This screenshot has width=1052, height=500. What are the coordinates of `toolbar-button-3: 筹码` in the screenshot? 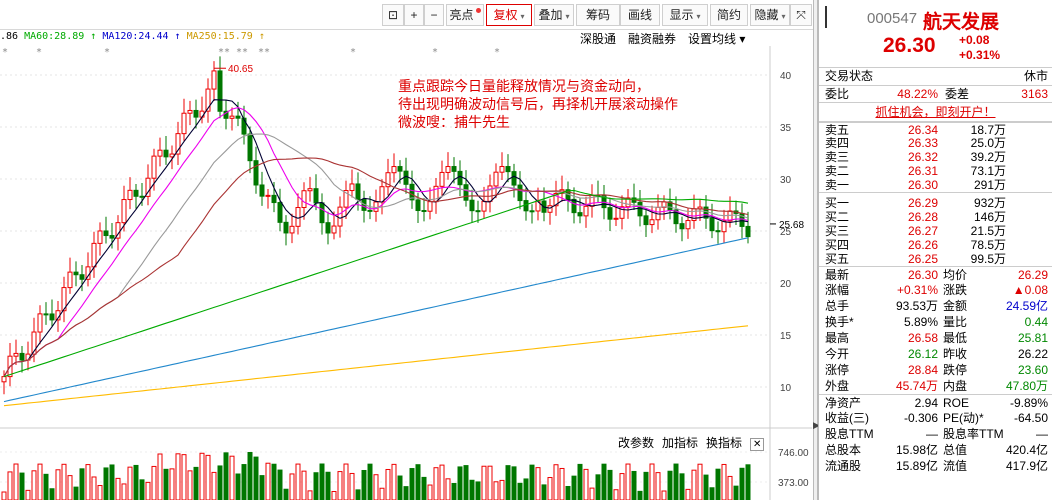 It's located at (598, 15).